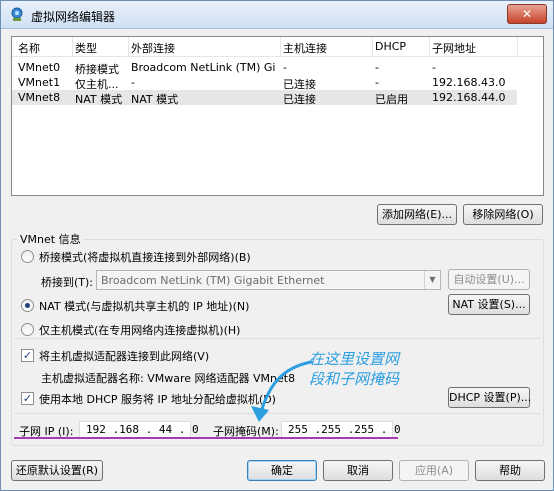  What do you see at coordinates (503, 214) in the screenshot?
I see `remove-network-button: 移除网络(O)` at bounding box center [503, 214].